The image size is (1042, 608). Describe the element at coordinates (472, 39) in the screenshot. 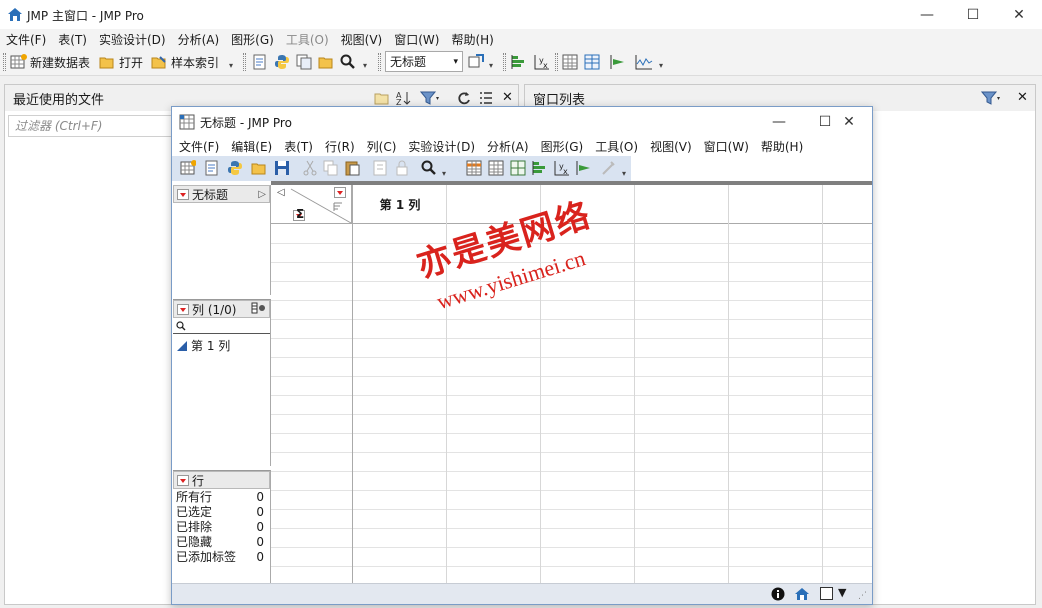

I see `menu-help: 帮助(H)` at that location.